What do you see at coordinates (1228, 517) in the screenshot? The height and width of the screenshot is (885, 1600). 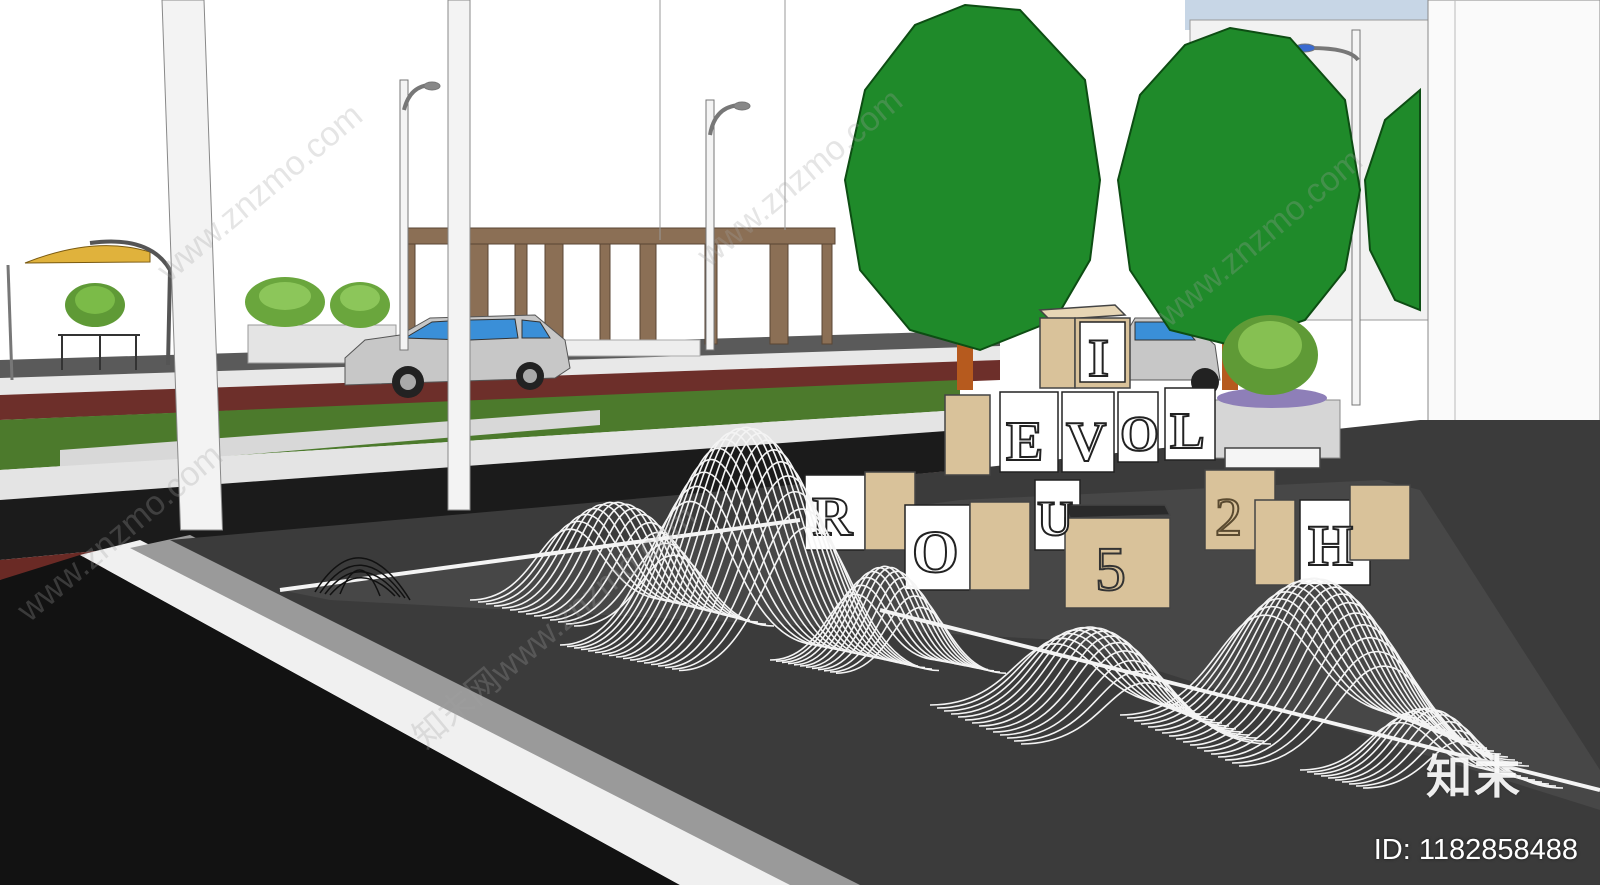 I see `block-letter-10: 2` at bounding box center [1228, 517].